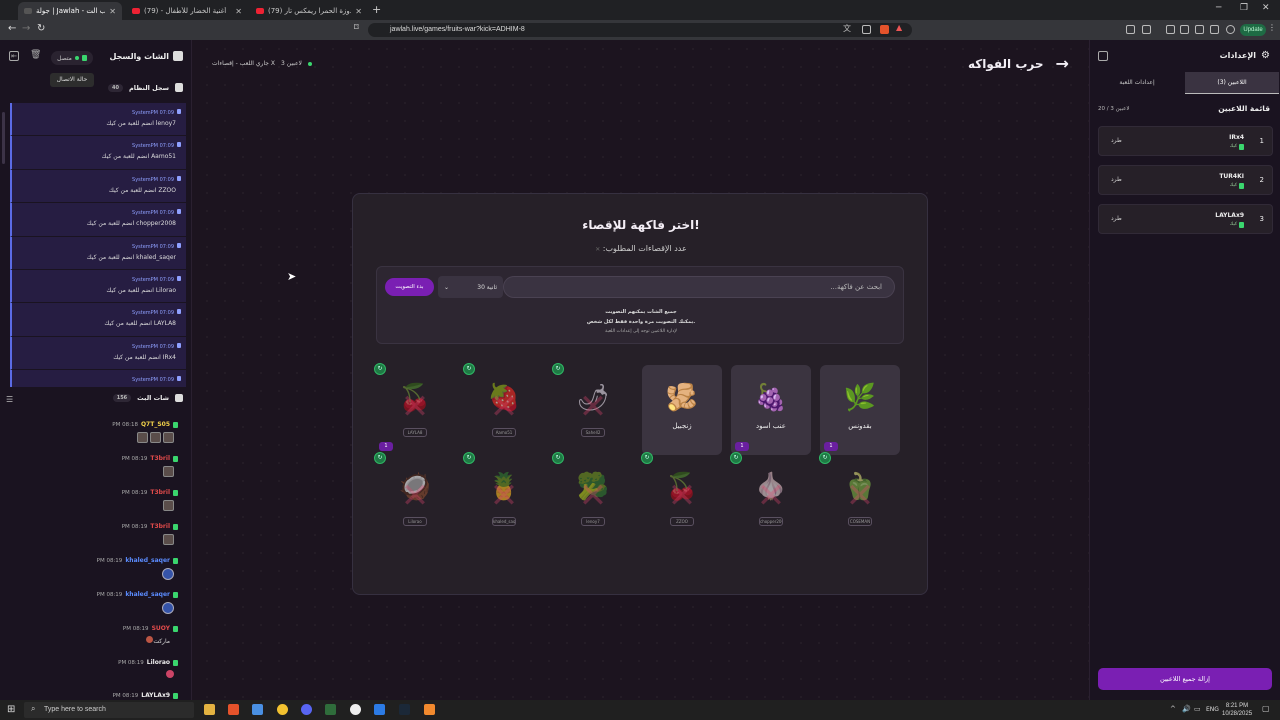 The image size is (1280, 720). What do you see at coordinates (26, 28) in the screenshot?
I see `forward-icon: →` at bounding box center [26, 28].